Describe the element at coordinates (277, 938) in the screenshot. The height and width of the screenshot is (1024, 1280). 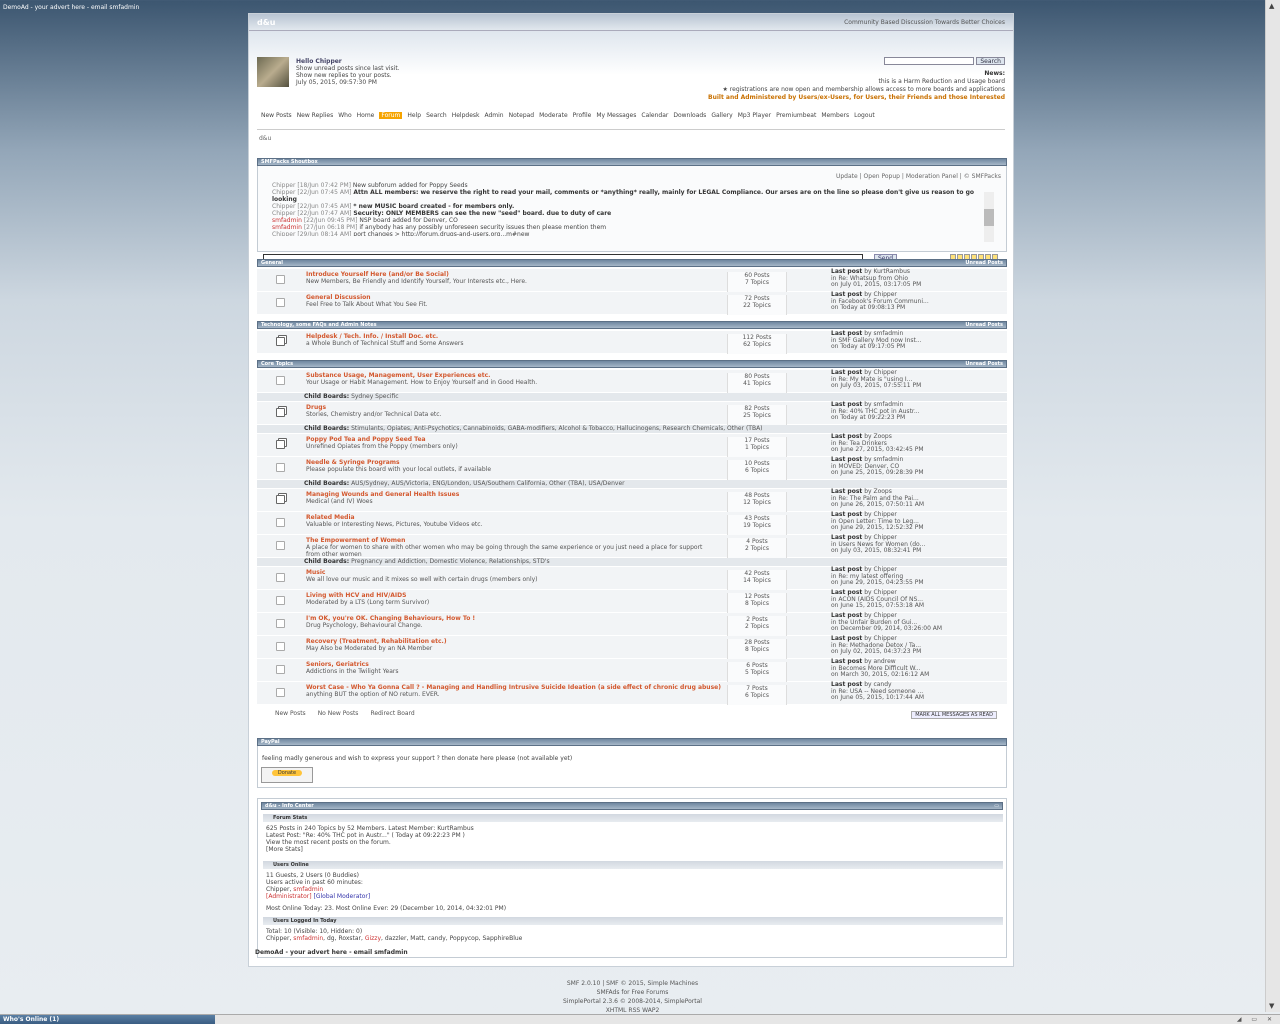
I see `today-user: Chipper` at that location.